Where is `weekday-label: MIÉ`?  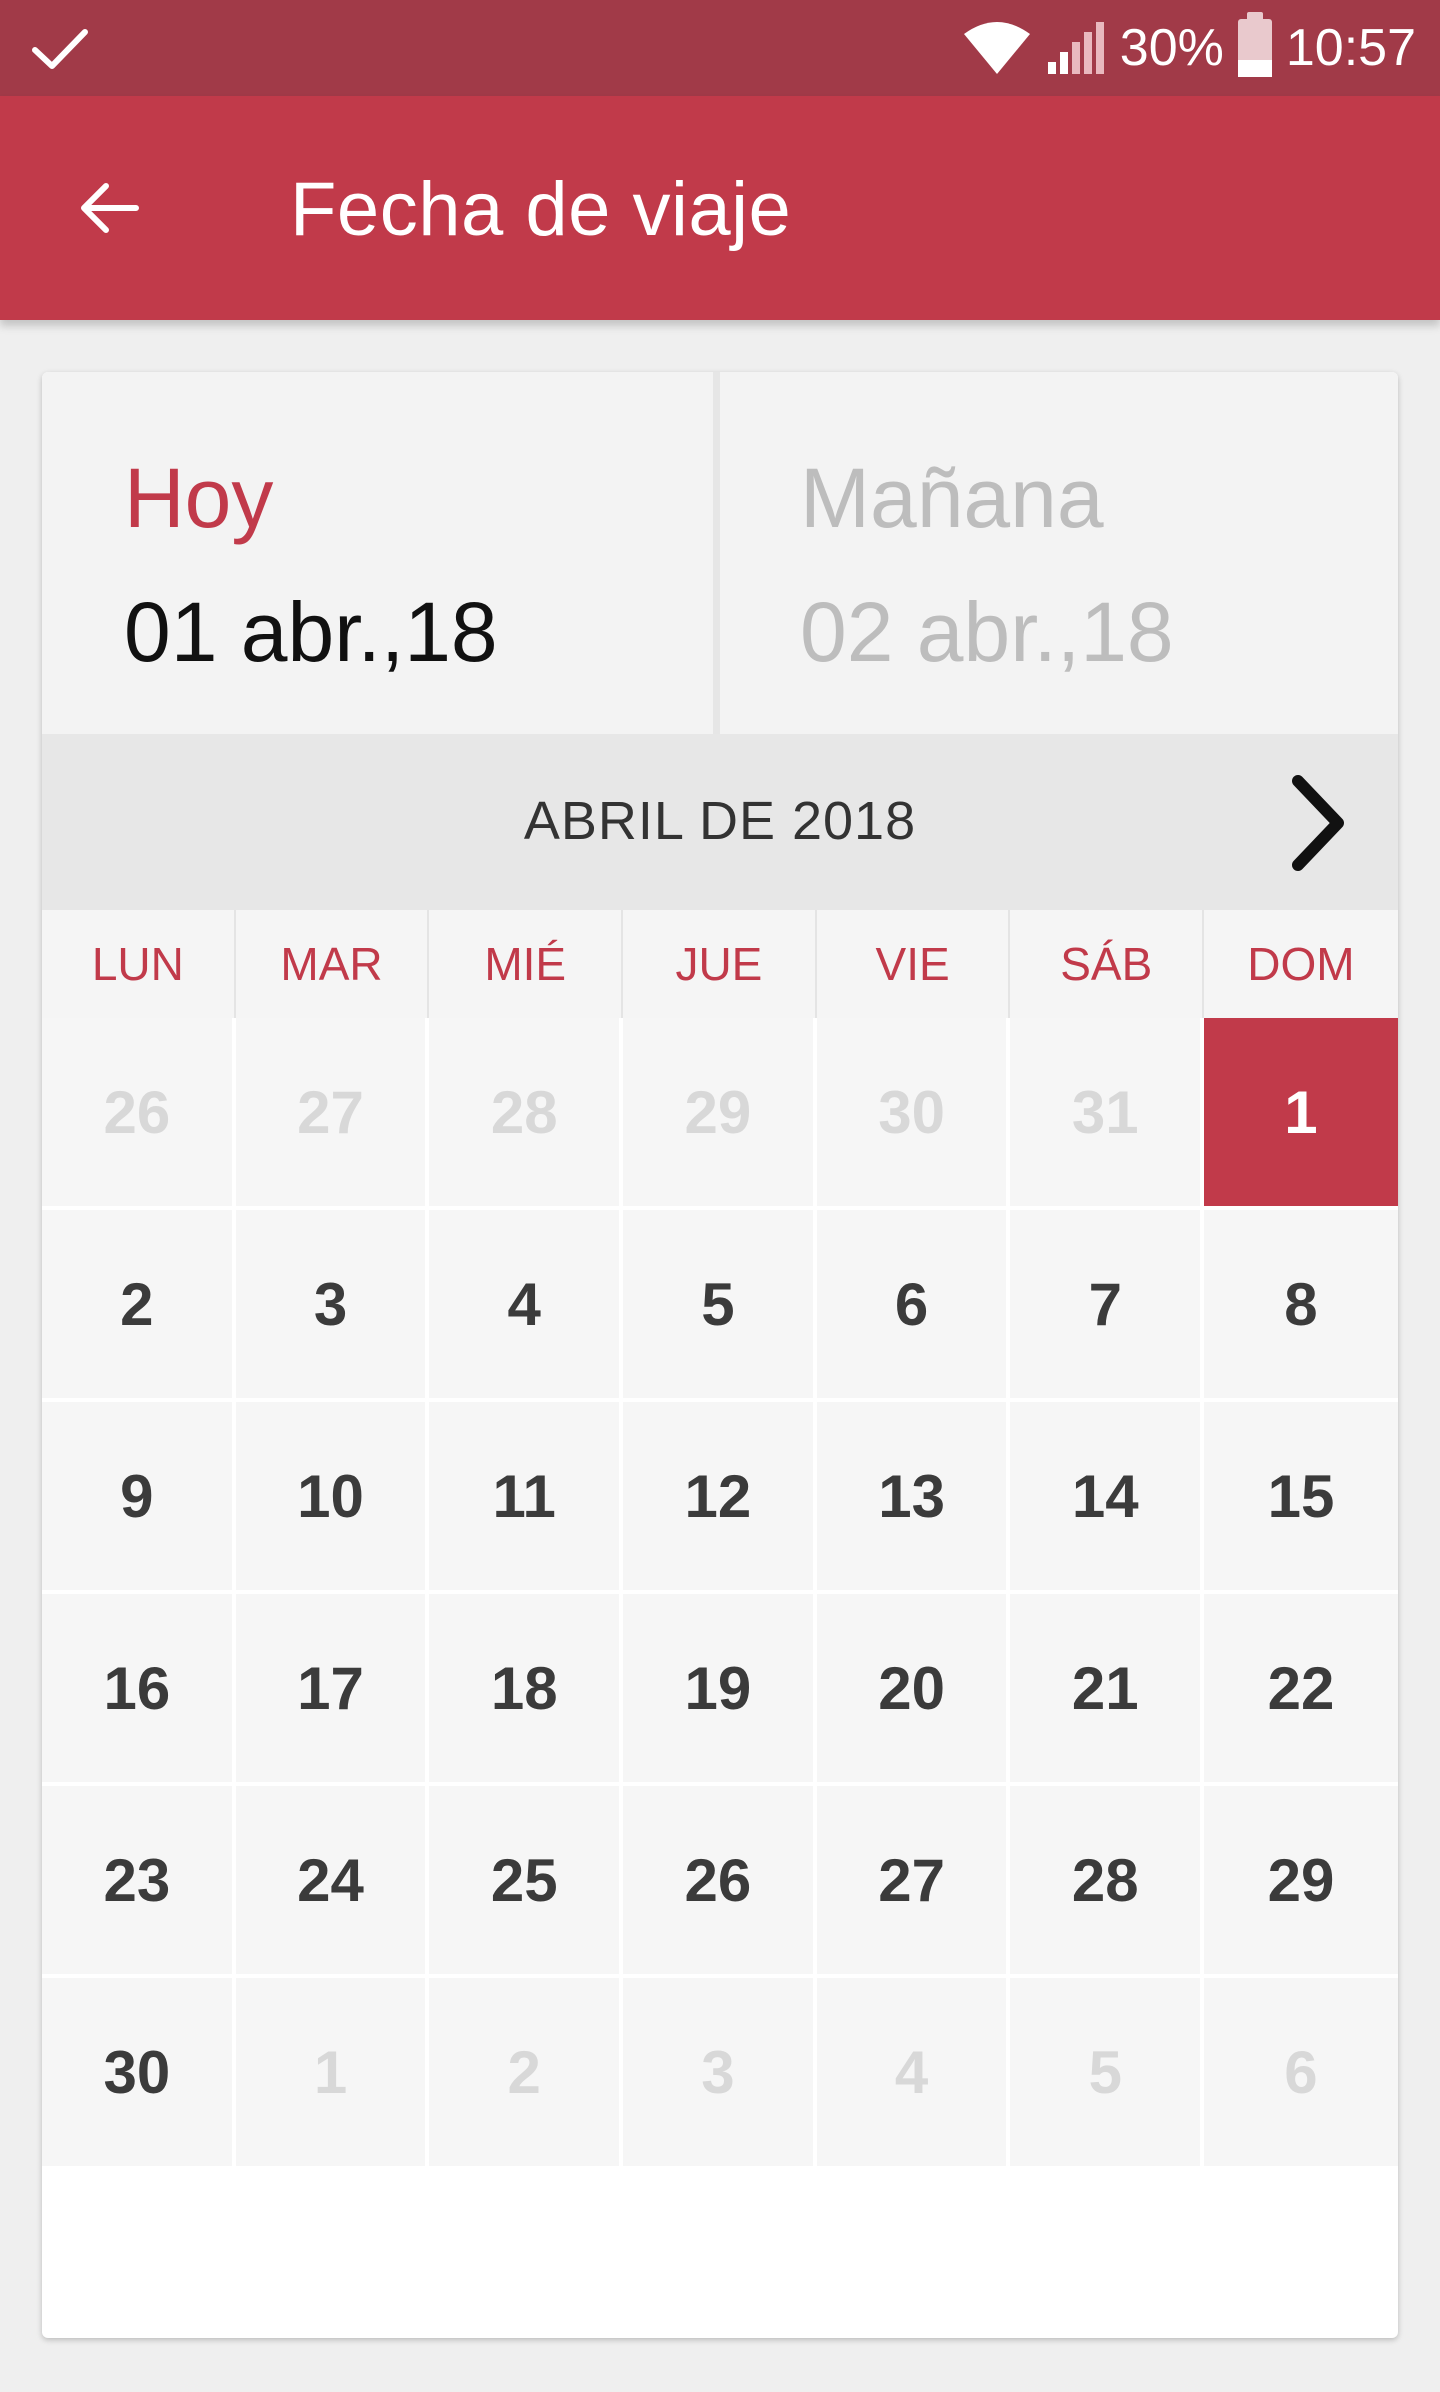
weekday-label: MIÉ is located at coordinates (526, 964).